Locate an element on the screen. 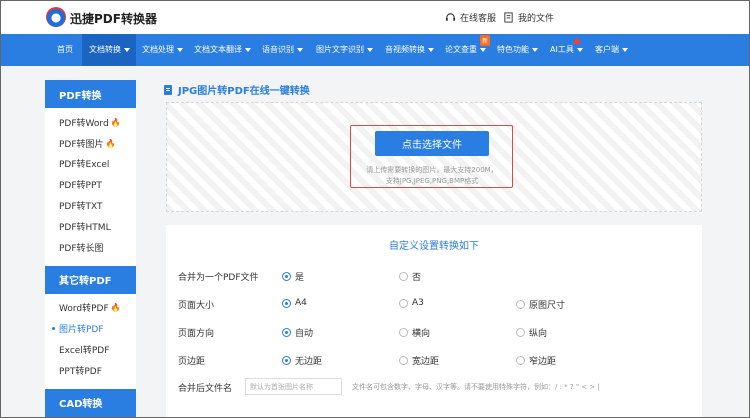 The image size is (750, 418). margin-wide-radio: 宽边距 is located at coordinates (419, 360).